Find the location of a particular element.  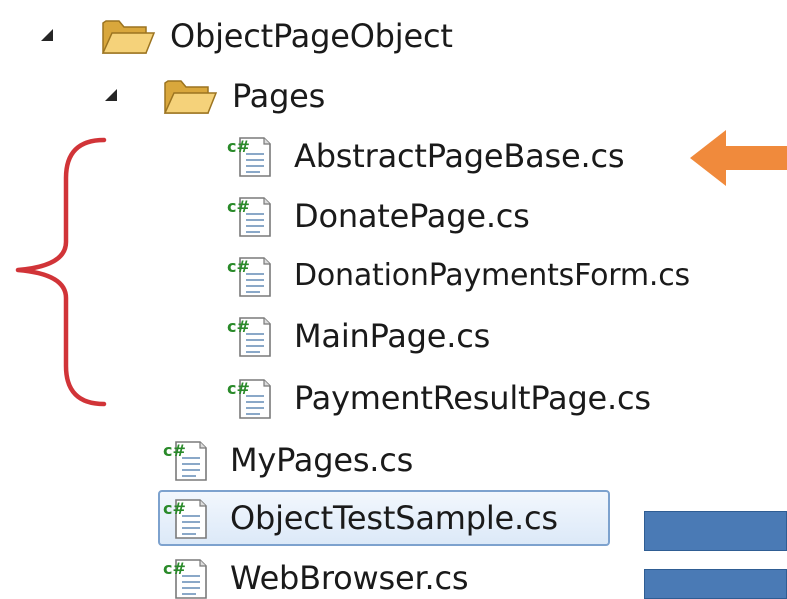

tree-node-label: MyPages.cs is located at coordinates (322, 460).